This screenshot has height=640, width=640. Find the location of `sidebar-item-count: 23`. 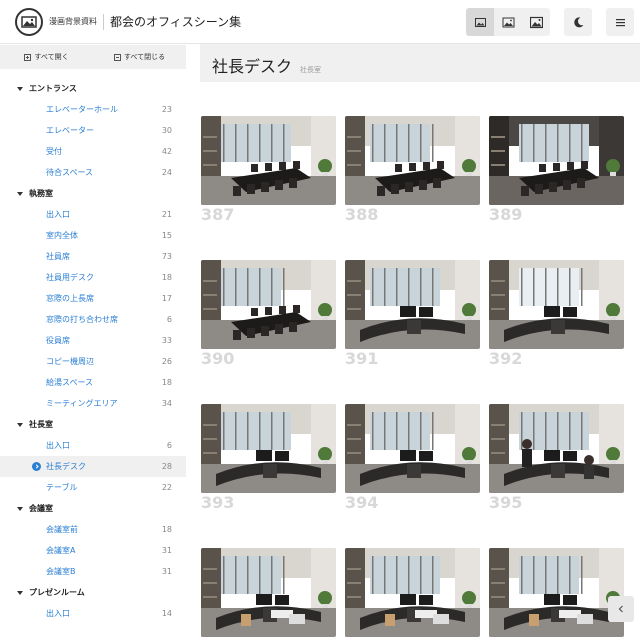

sidebar-item-count: 23 is located at coordinates (166, 109).